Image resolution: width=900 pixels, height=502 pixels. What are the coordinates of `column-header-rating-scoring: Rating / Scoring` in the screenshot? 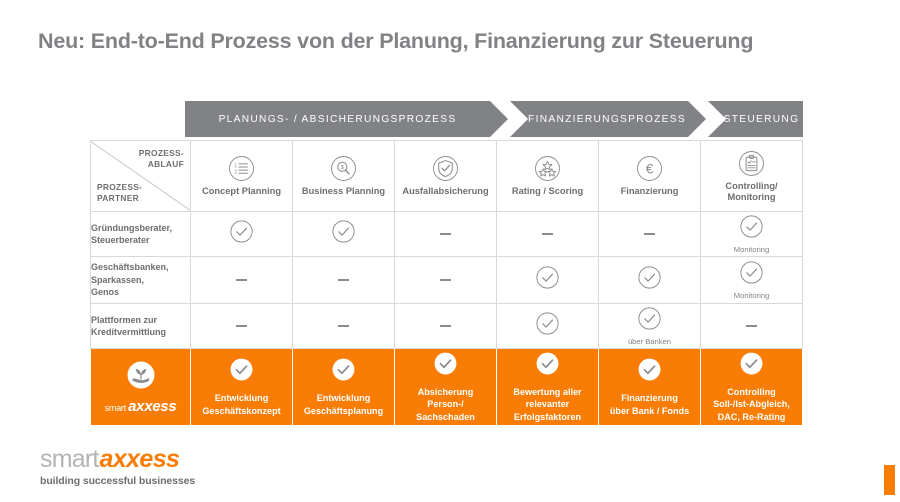 It's located at (547, 176).